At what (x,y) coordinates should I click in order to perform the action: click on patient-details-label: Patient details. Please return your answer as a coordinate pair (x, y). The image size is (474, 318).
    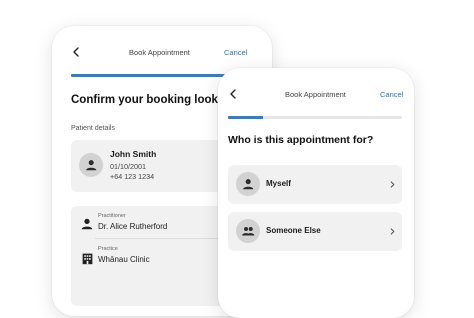
    Looking at the image, I should click on (93, 128).